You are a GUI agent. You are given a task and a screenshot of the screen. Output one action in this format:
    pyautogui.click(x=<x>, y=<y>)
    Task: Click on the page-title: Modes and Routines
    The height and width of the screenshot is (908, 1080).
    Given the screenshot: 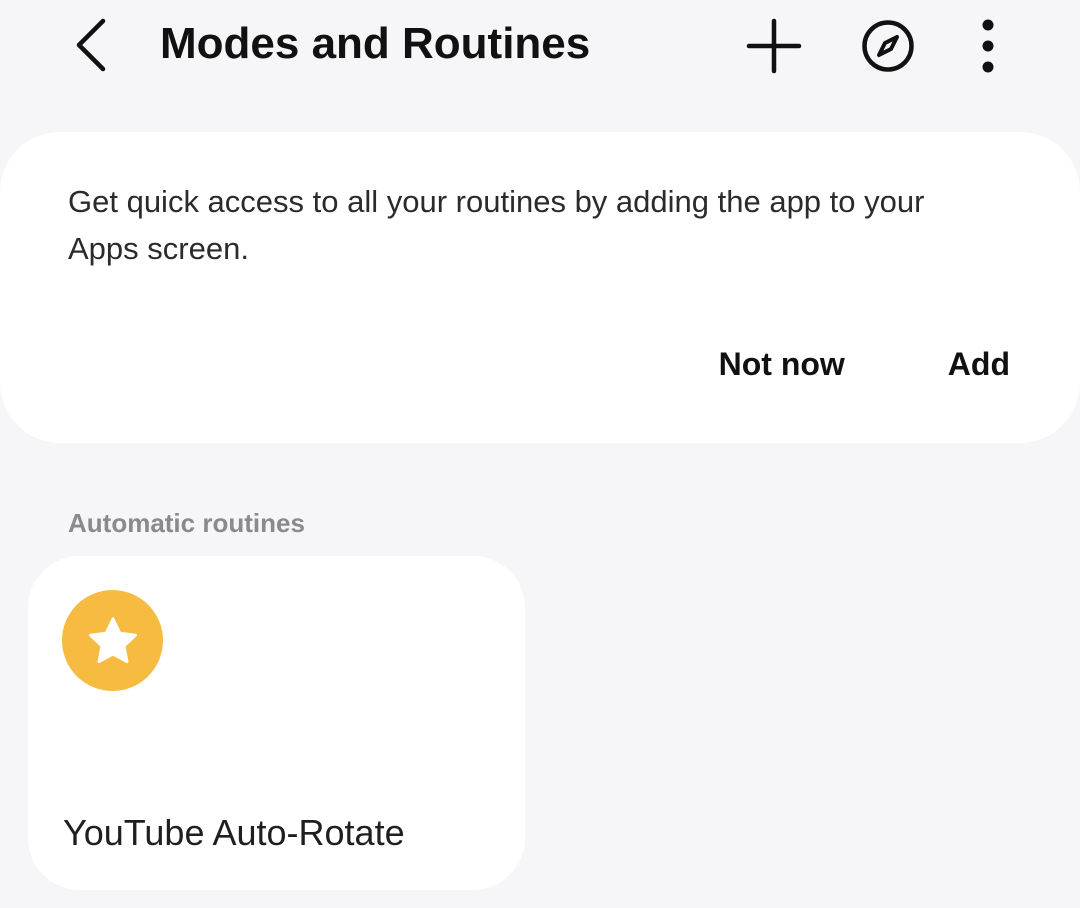 What is the action you would take?
    pyautogui.click(x=375, y=43)
    